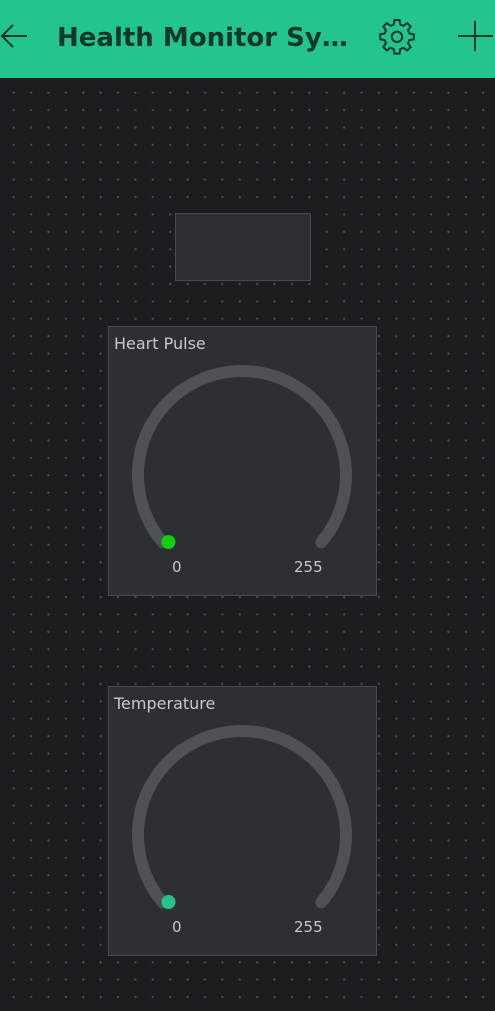 The width and height of the screenshot is (495, 1011). I want to click on heart-pulse-gauge: Heart Pulse 0 255, so click(242, 461).